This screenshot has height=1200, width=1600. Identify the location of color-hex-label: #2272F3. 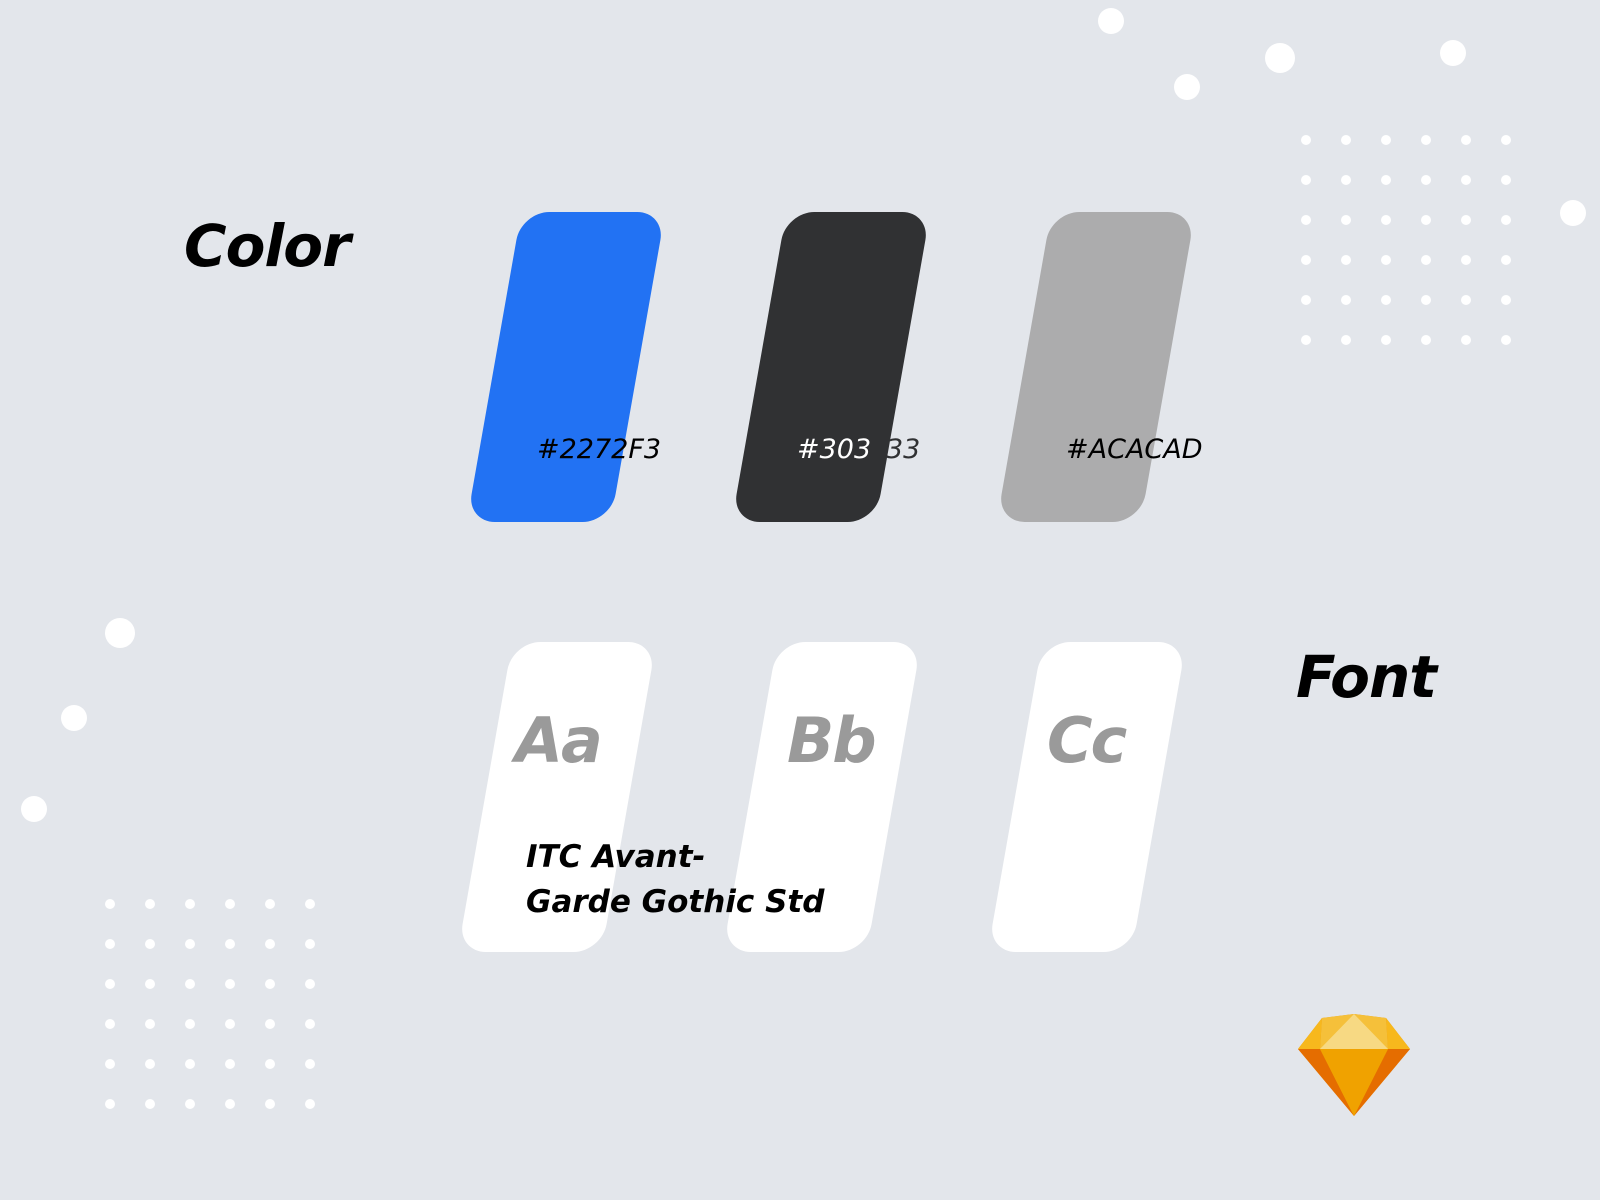
(599, 449).